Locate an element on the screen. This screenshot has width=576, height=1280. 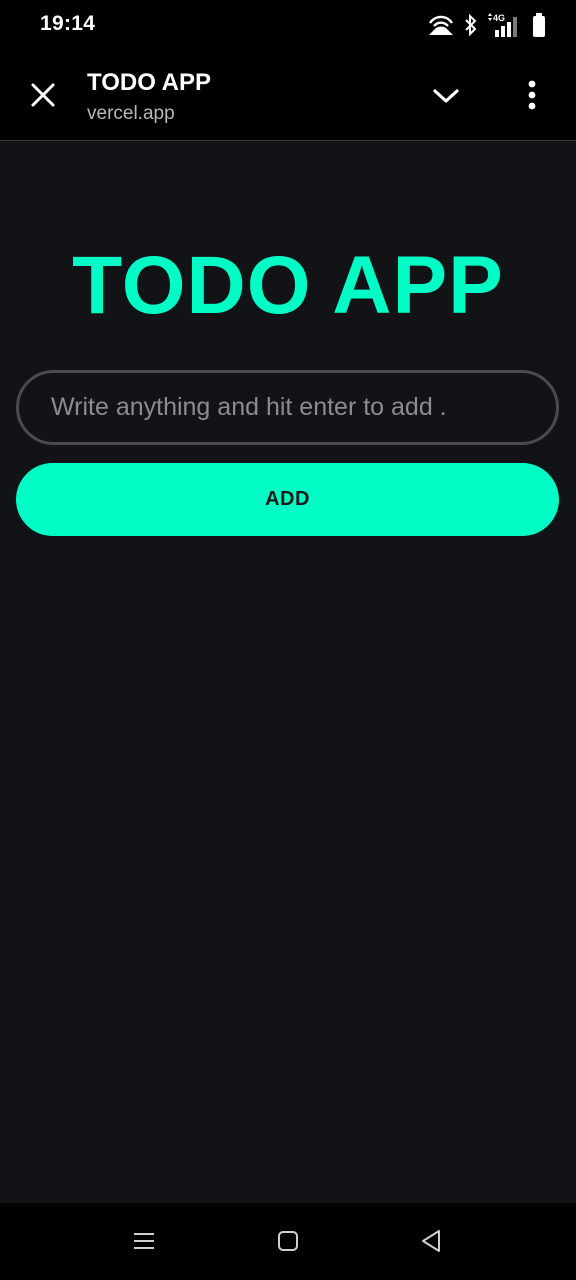
status-bar: 19:14 4G is located at coordinates (288, 26).